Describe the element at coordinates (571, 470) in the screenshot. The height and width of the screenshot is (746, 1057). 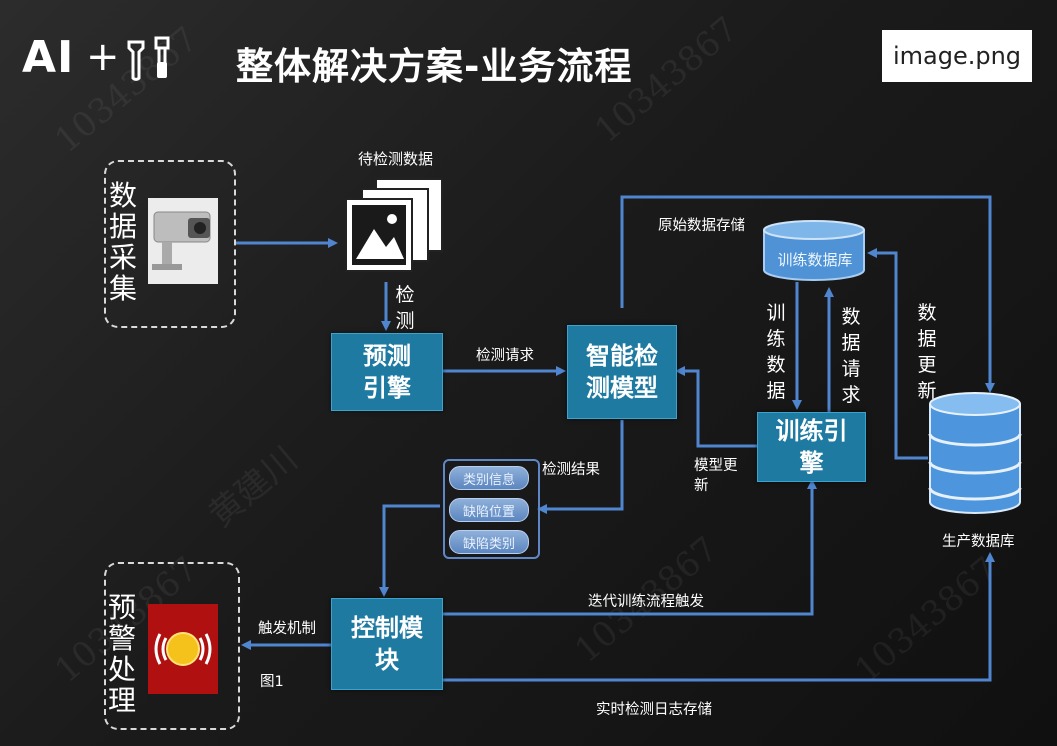
I see `edge-label-detect-result: 检测结果` at that location.